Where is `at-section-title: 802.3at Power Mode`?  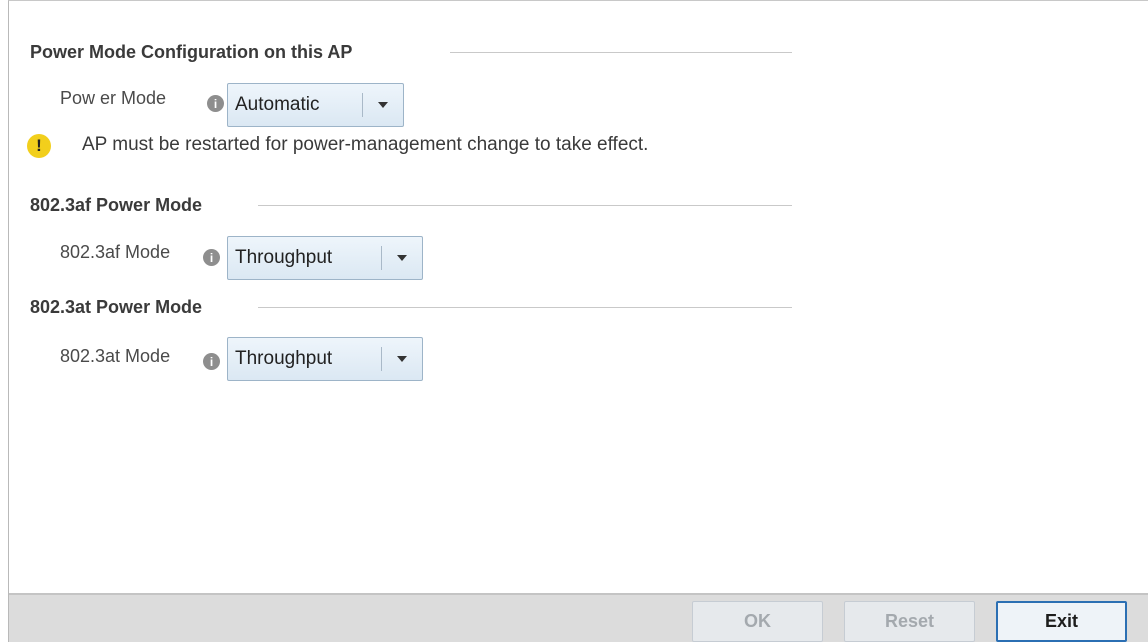 at-section-title: 802.3at Power Mode is located at coordinates (116, 307).